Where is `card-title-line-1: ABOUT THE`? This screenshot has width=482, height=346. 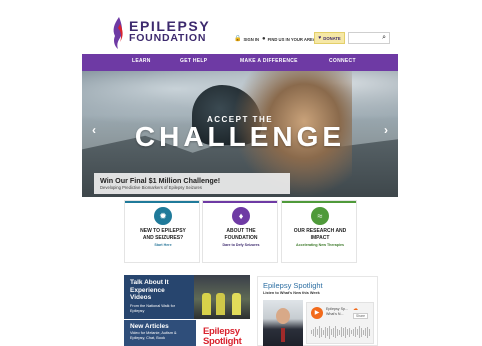 card-title-line-1: ABOUT THE is located at coordinates (241, 231).